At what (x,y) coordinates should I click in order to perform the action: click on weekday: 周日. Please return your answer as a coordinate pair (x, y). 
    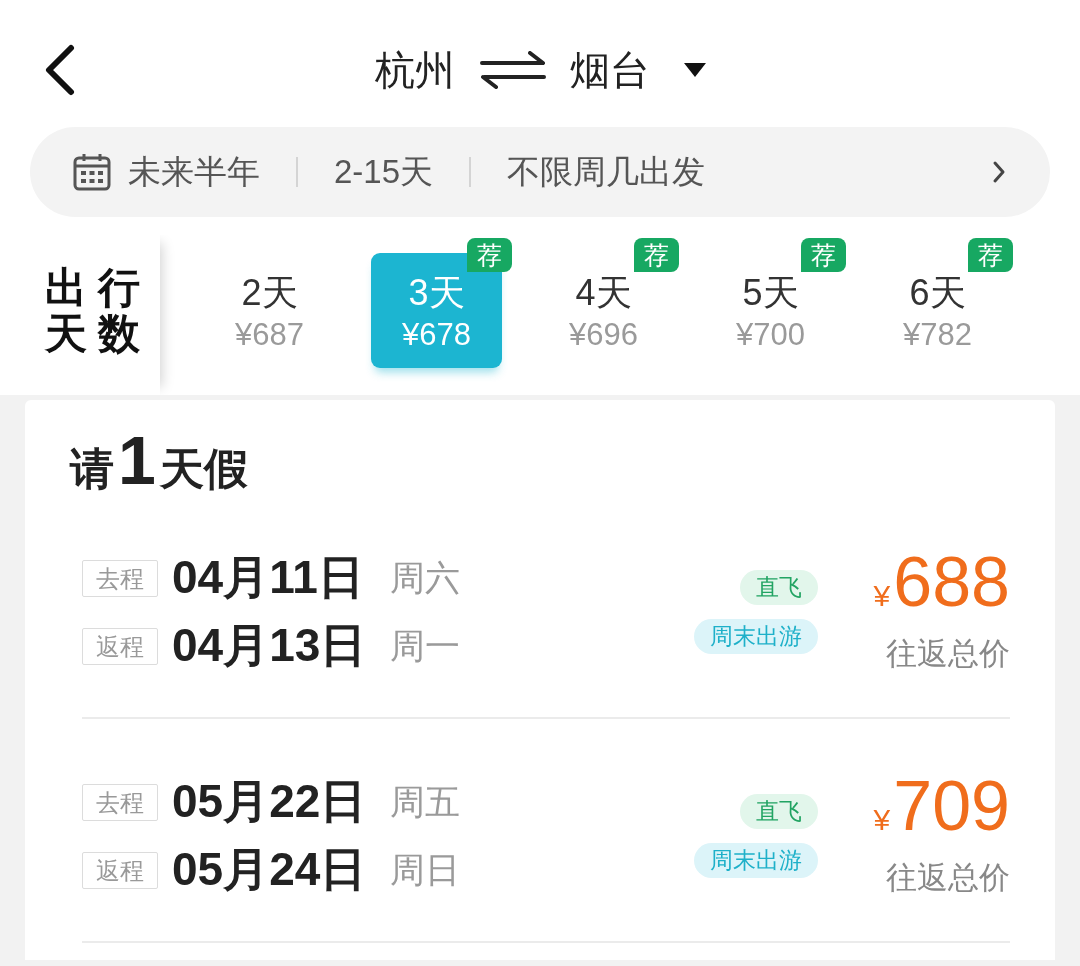
    Looking at the image, I should click on (425, 869).